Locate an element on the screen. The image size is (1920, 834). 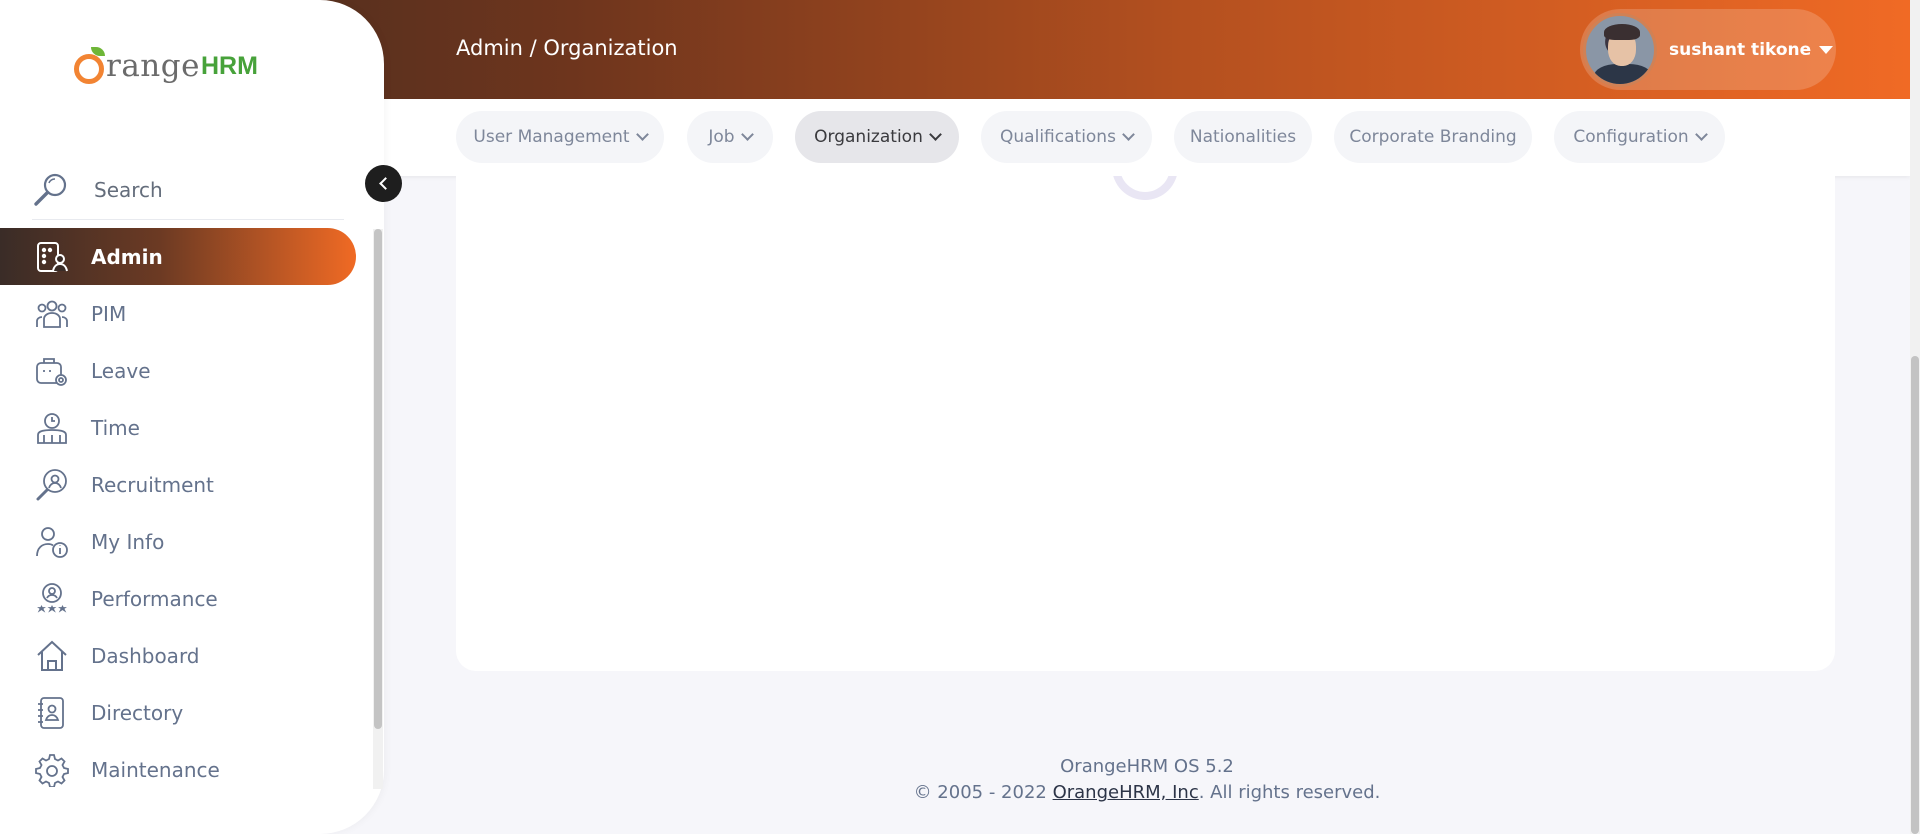
sidebar-item-label: Maintenance is located at coordinates (155, 769).